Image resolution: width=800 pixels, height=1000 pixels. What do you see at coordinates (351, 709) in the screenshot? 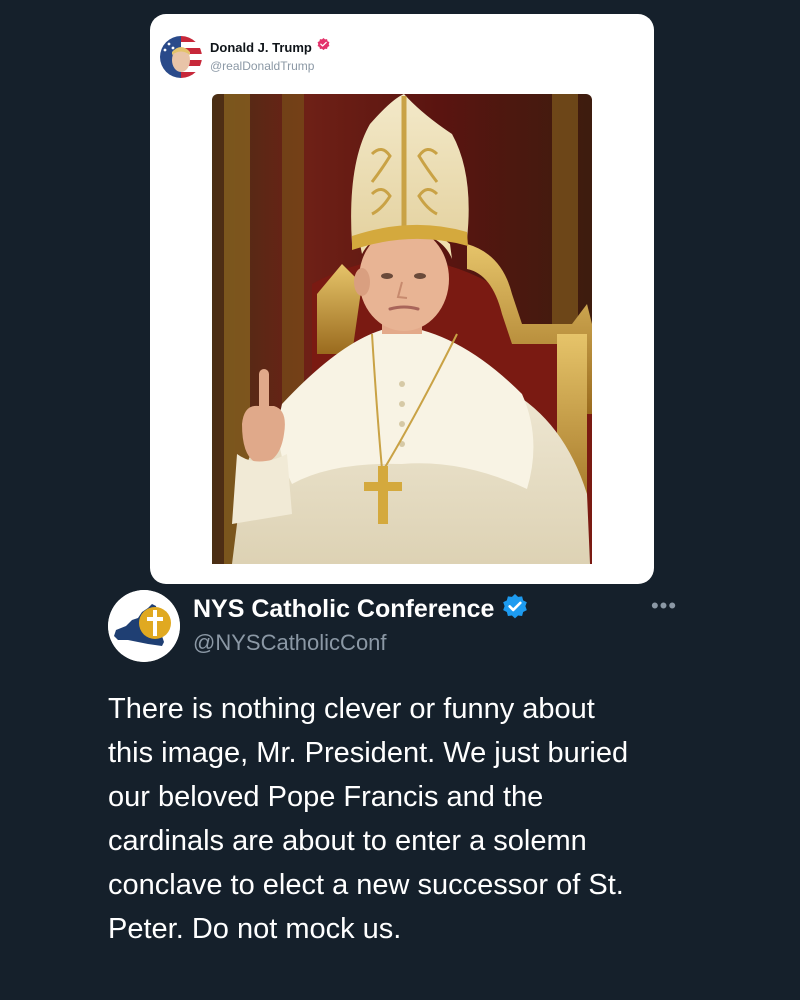
I see `tweet-text-line: There is nothing clever or funny about` at bounding box center [351, 709].